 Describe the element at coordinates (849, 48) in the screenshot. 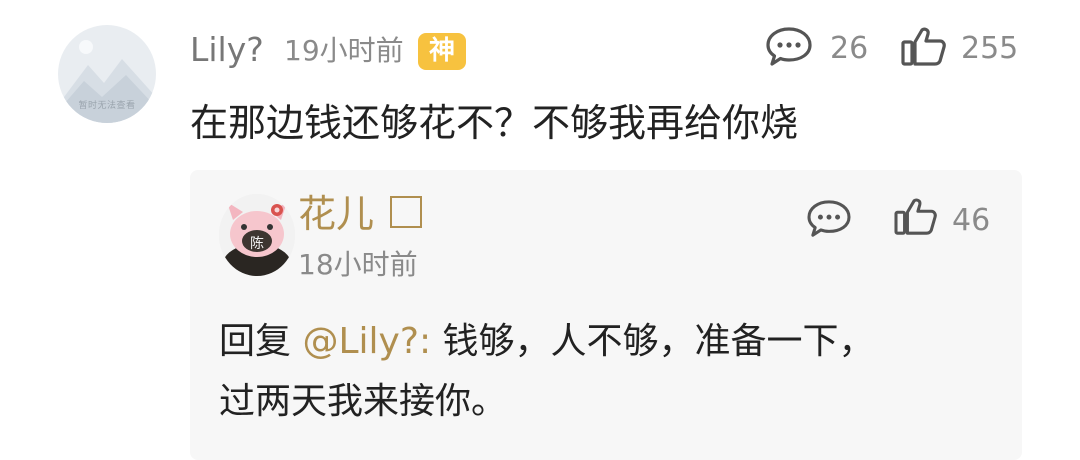

I see `comment-reply-count: 26` at that location.